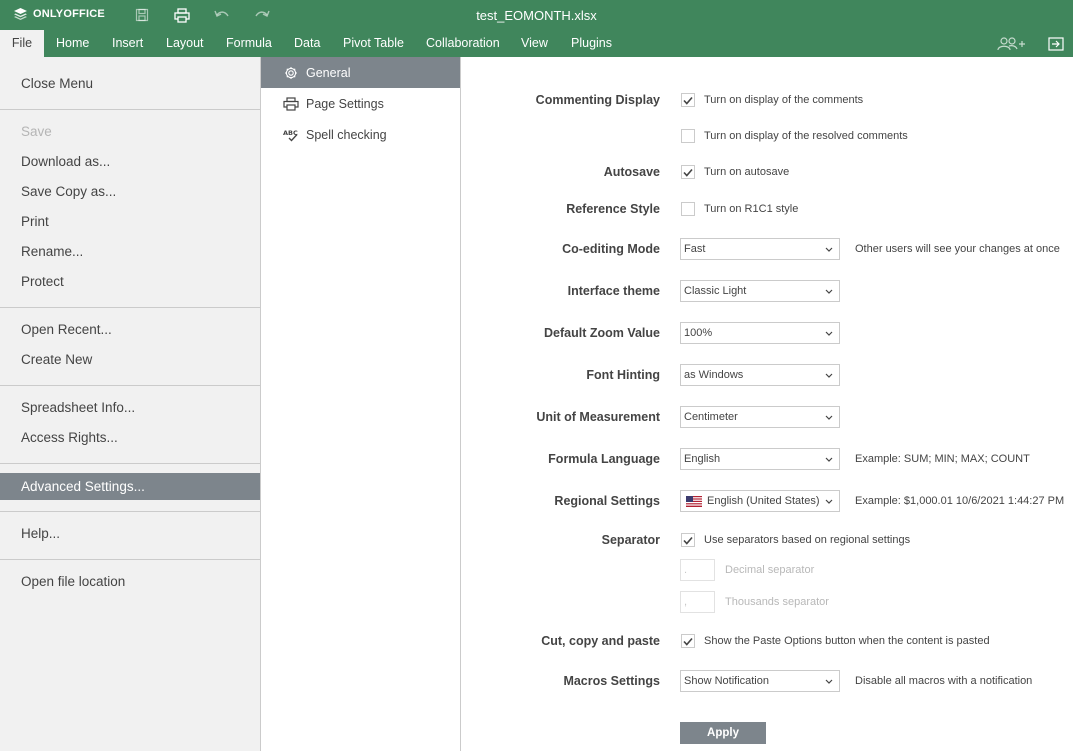 The height and width of the screenshot is (751, 1073). Describe the element at coordinates (760, 333) in the screenshot. I see `default-zoom-select: 100%` at that location.